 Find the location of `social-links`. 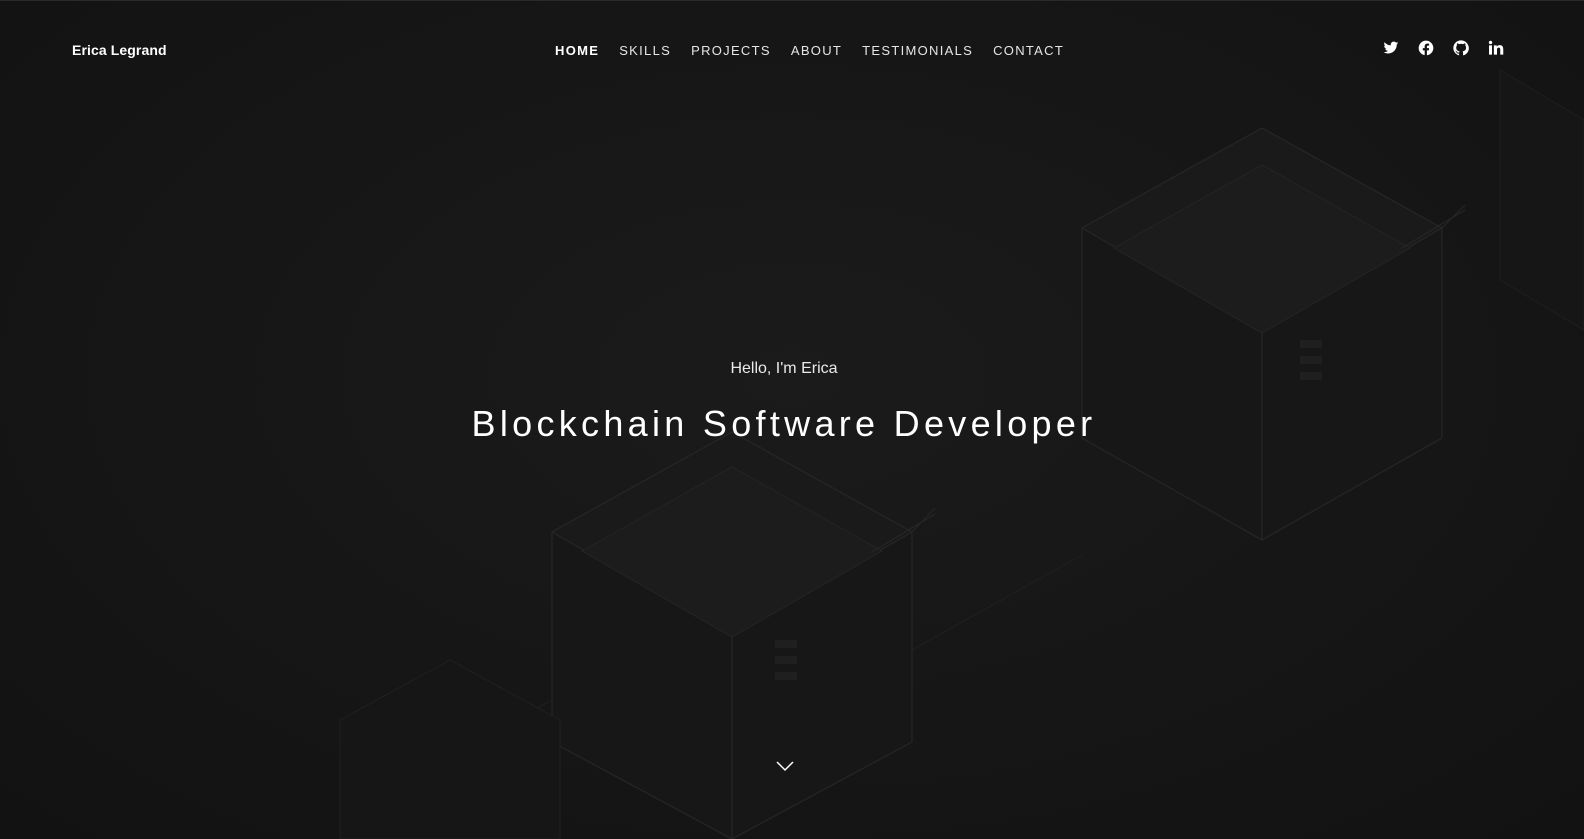

social-links is located at coordinates (1443, 48).